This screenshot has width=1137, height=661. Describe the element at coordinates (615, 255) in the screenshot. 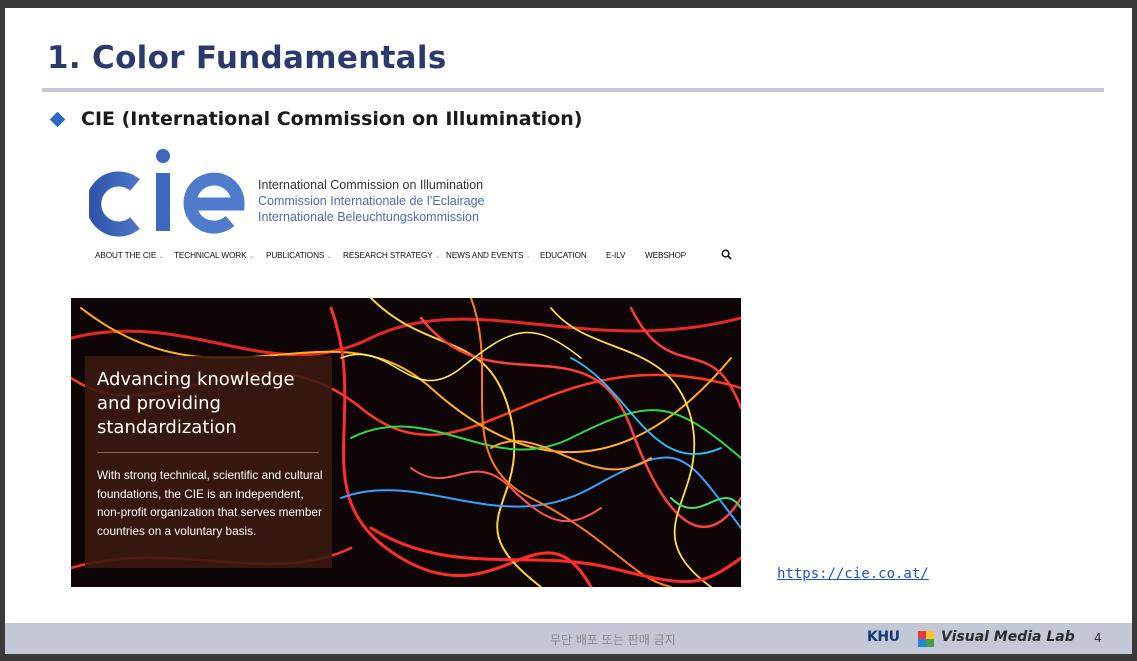

I see `nav-item-e-ilv: E-ILV` at that location.